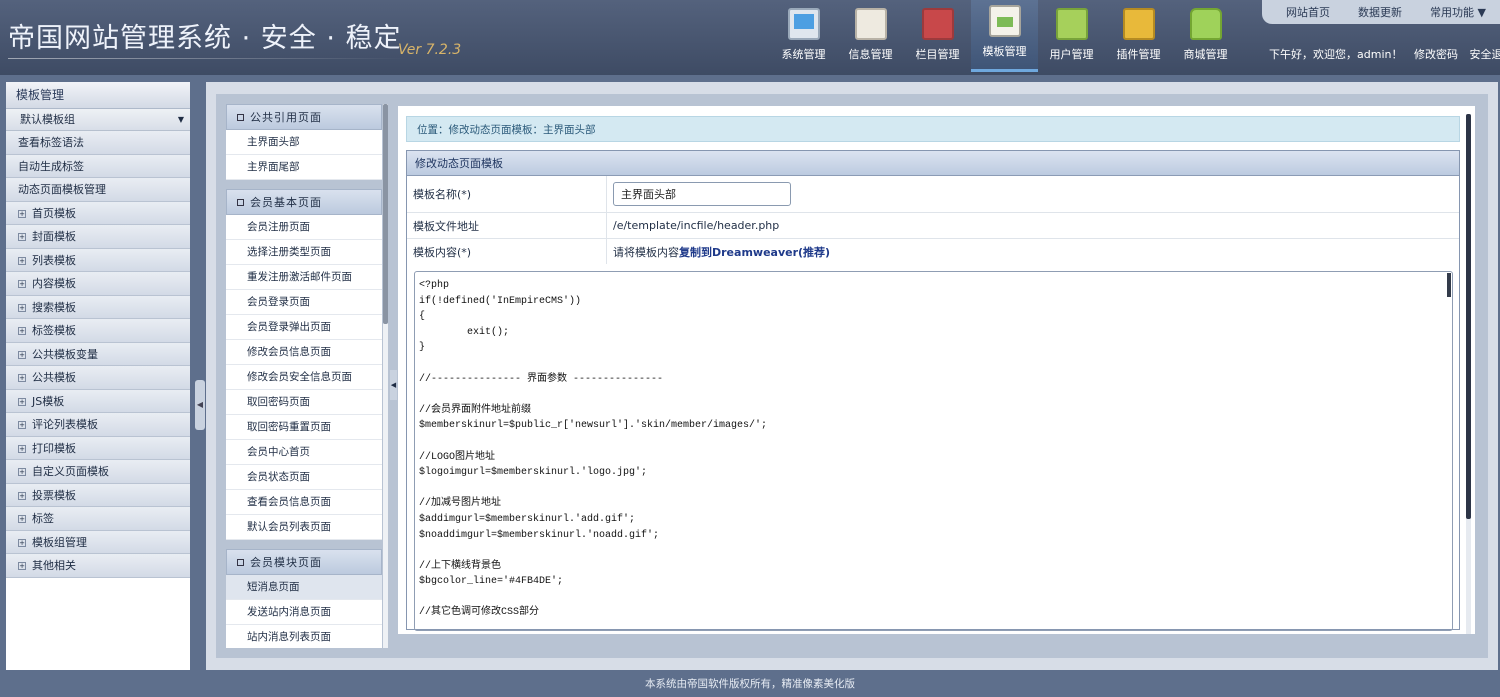 The image size is (1500, 697). I want to click on list-item: 取回密码页面, so click(304, 402).